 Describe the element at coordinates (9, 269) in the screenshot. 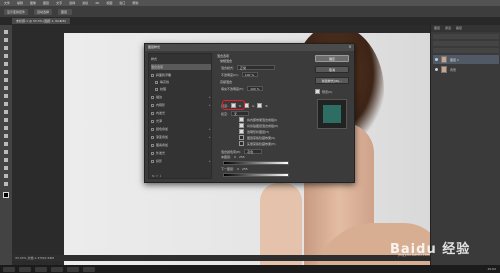

I see `start-button` at that location.